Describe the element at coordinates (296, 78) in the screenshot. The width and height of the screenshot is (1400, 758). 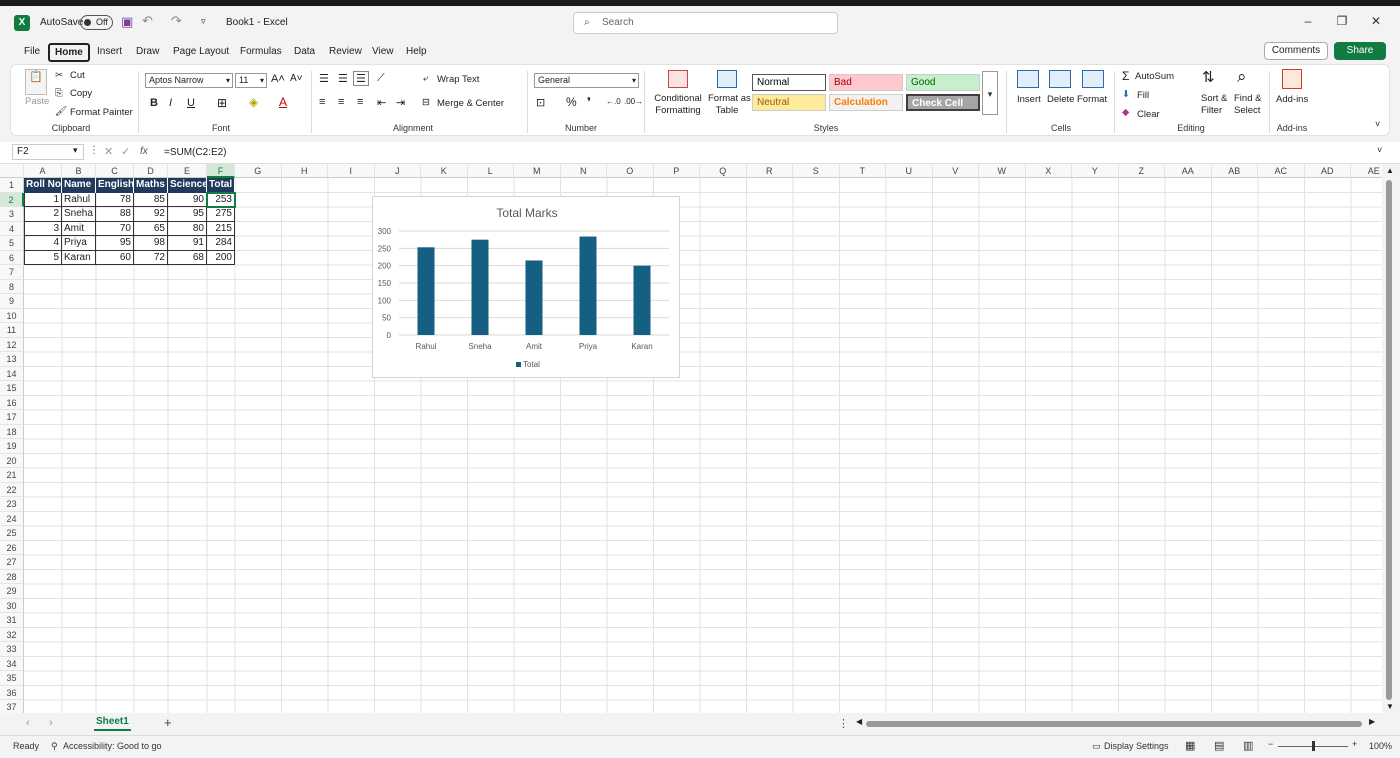
I see `shrink-font-icon: A˅` at that location.